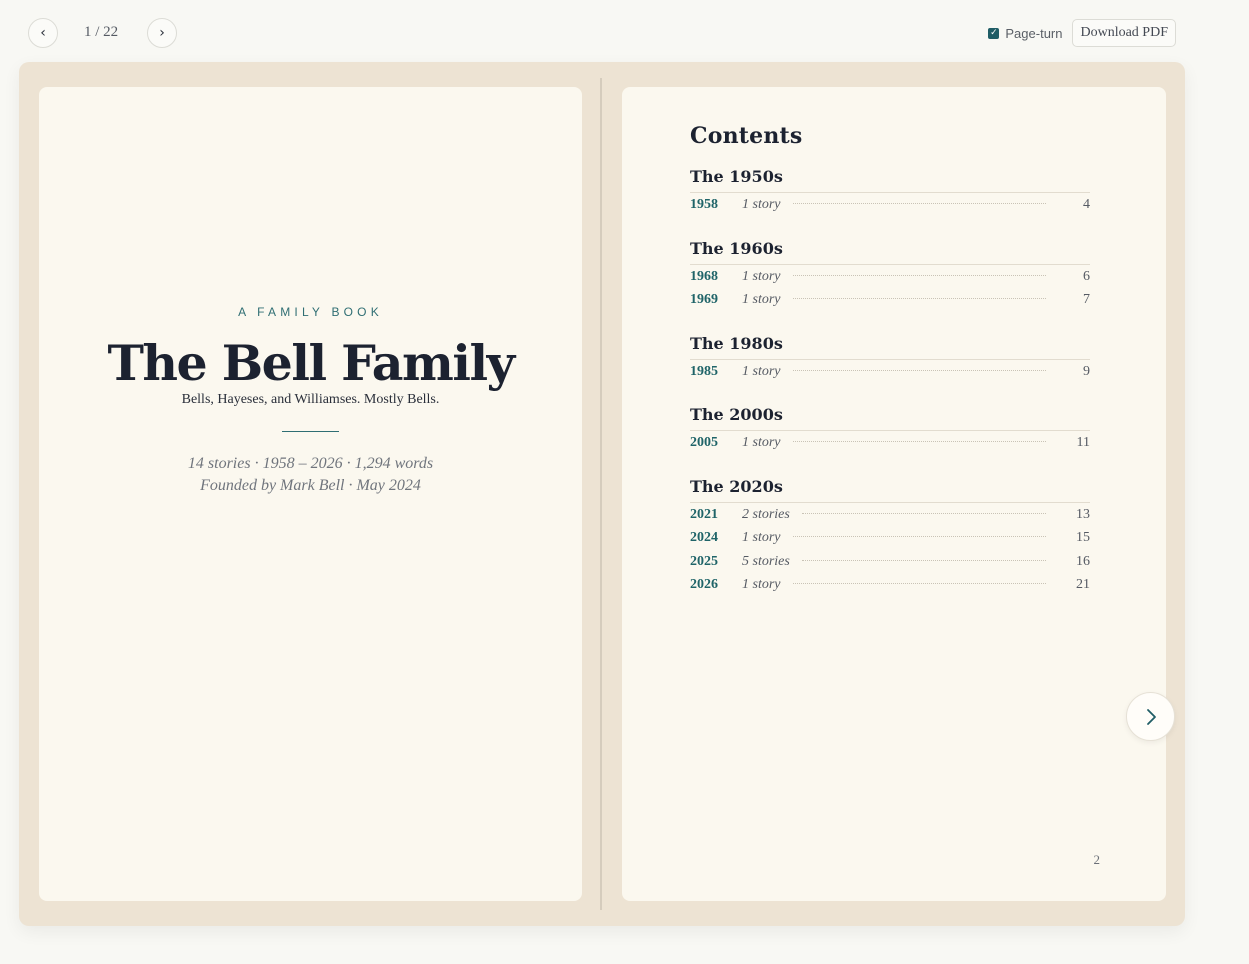 Image resolution: width=1249 pixels, height=964 pixels. I want to click on toc-entry-year: 2005, so click(704, 442).